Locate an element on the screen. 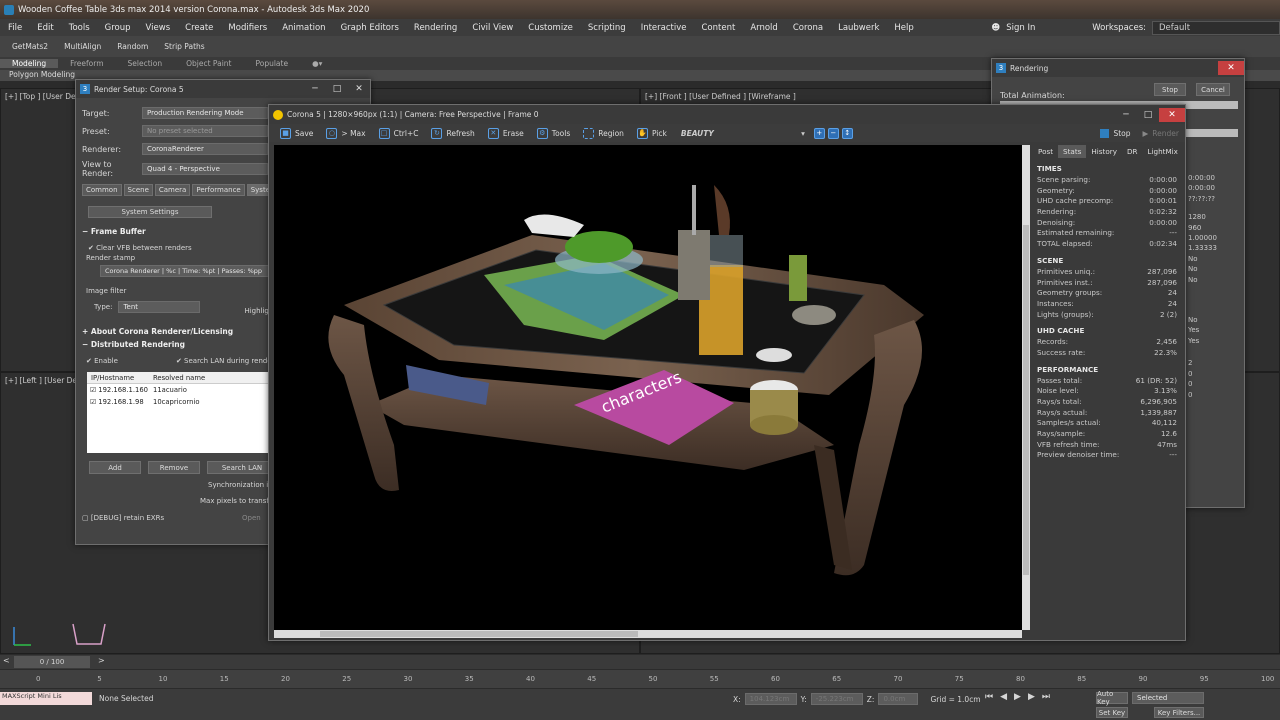 The width and height of the screenshot is (1280, 720). menu-animation: Animation is located at coordinates (303, 28).